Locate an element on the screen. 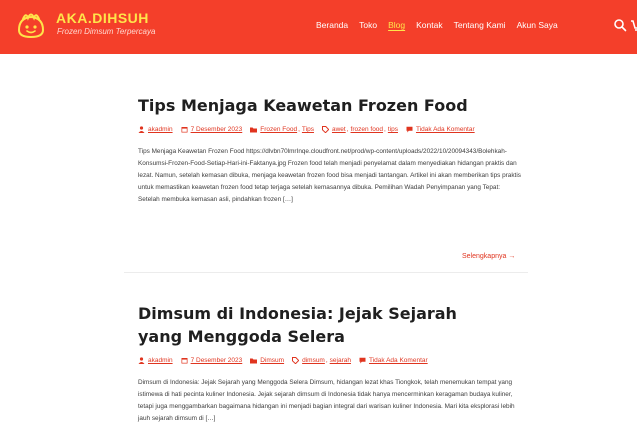  post-categories: Frozen Food, Tips is located at coordinates (282, 129).